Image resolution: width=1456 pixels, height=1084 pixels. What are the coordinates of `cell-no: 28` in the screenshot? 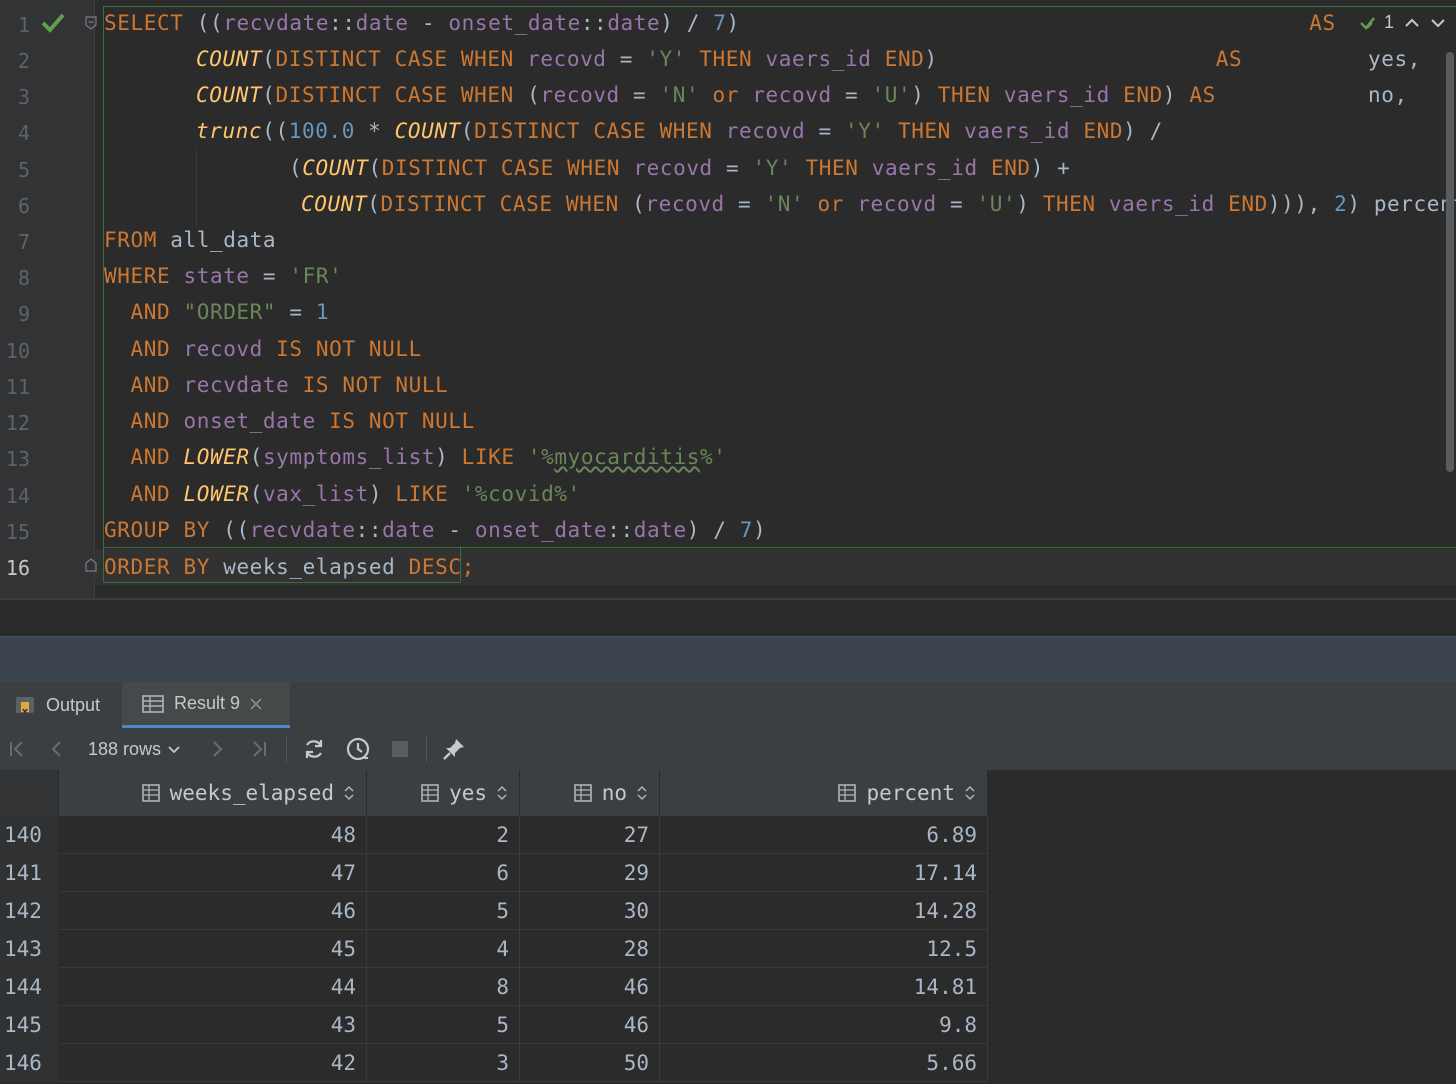 It's located at (590, 949).